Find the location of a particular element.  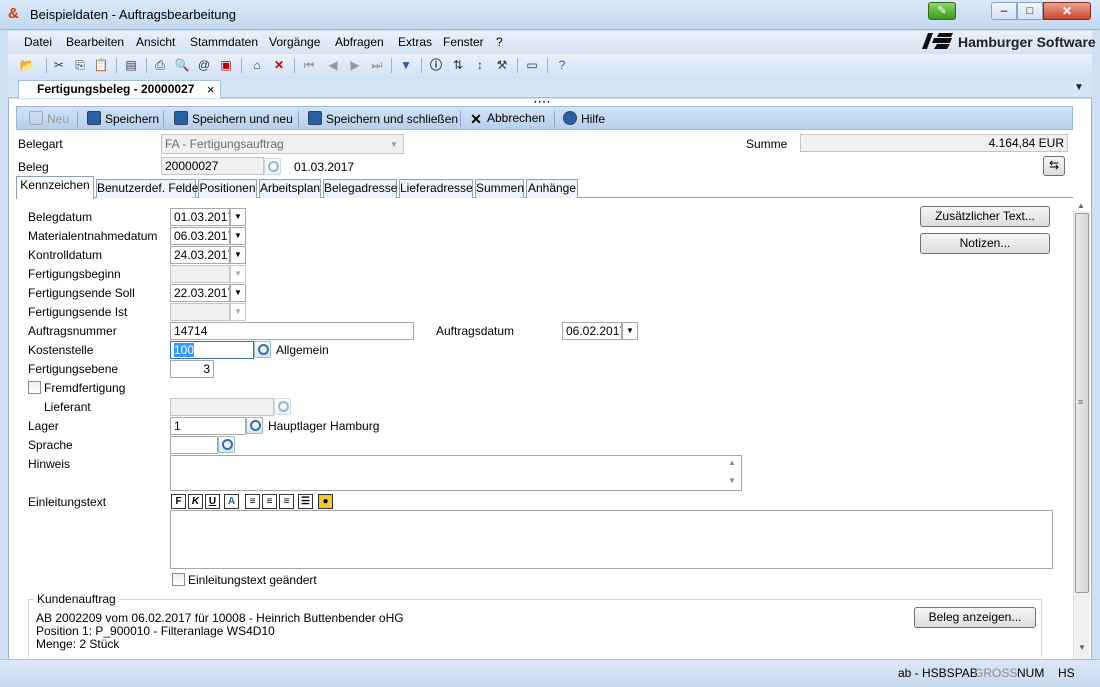

help-button: Hilfe is located at coordinates (584, 118).